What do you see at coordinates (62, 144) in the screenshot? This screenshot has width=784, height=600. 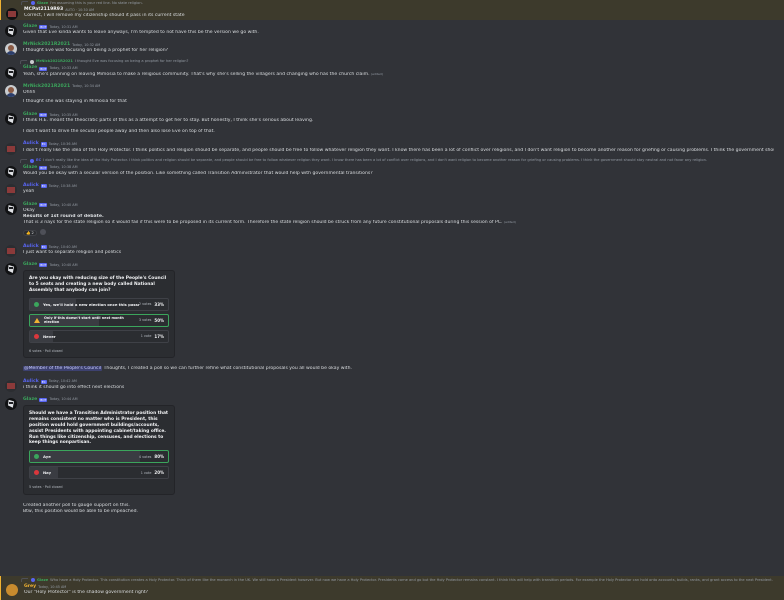 I see `timestamp: Today, 10:36 AM` at bounding box center [62, 144].